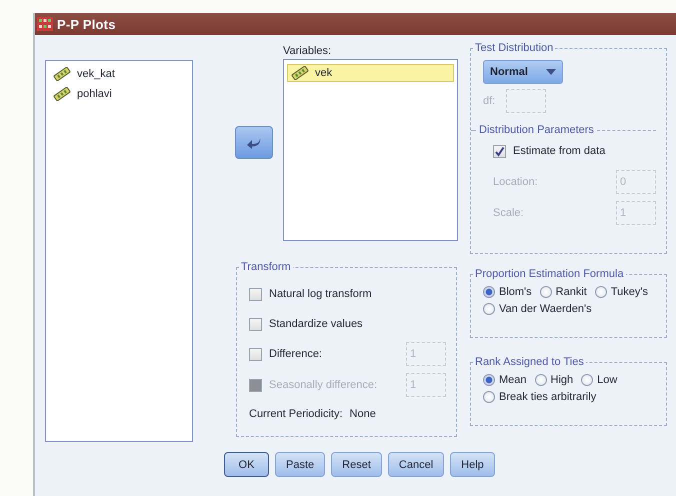  Describe the element at coordinates (370, 73) in the screenshot. I see `variable-item: vek` at that location.